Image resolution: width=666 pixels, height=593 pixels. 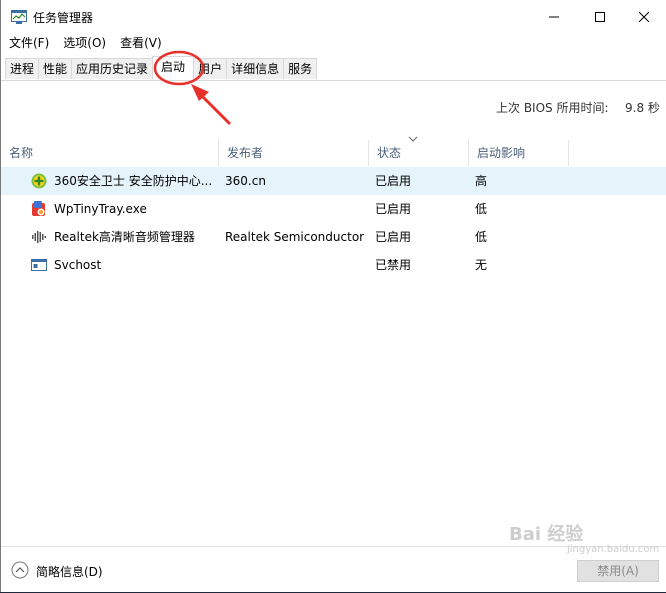 I want to click on tab-app-history: 应用历史记录, so click(x=112, y=68).